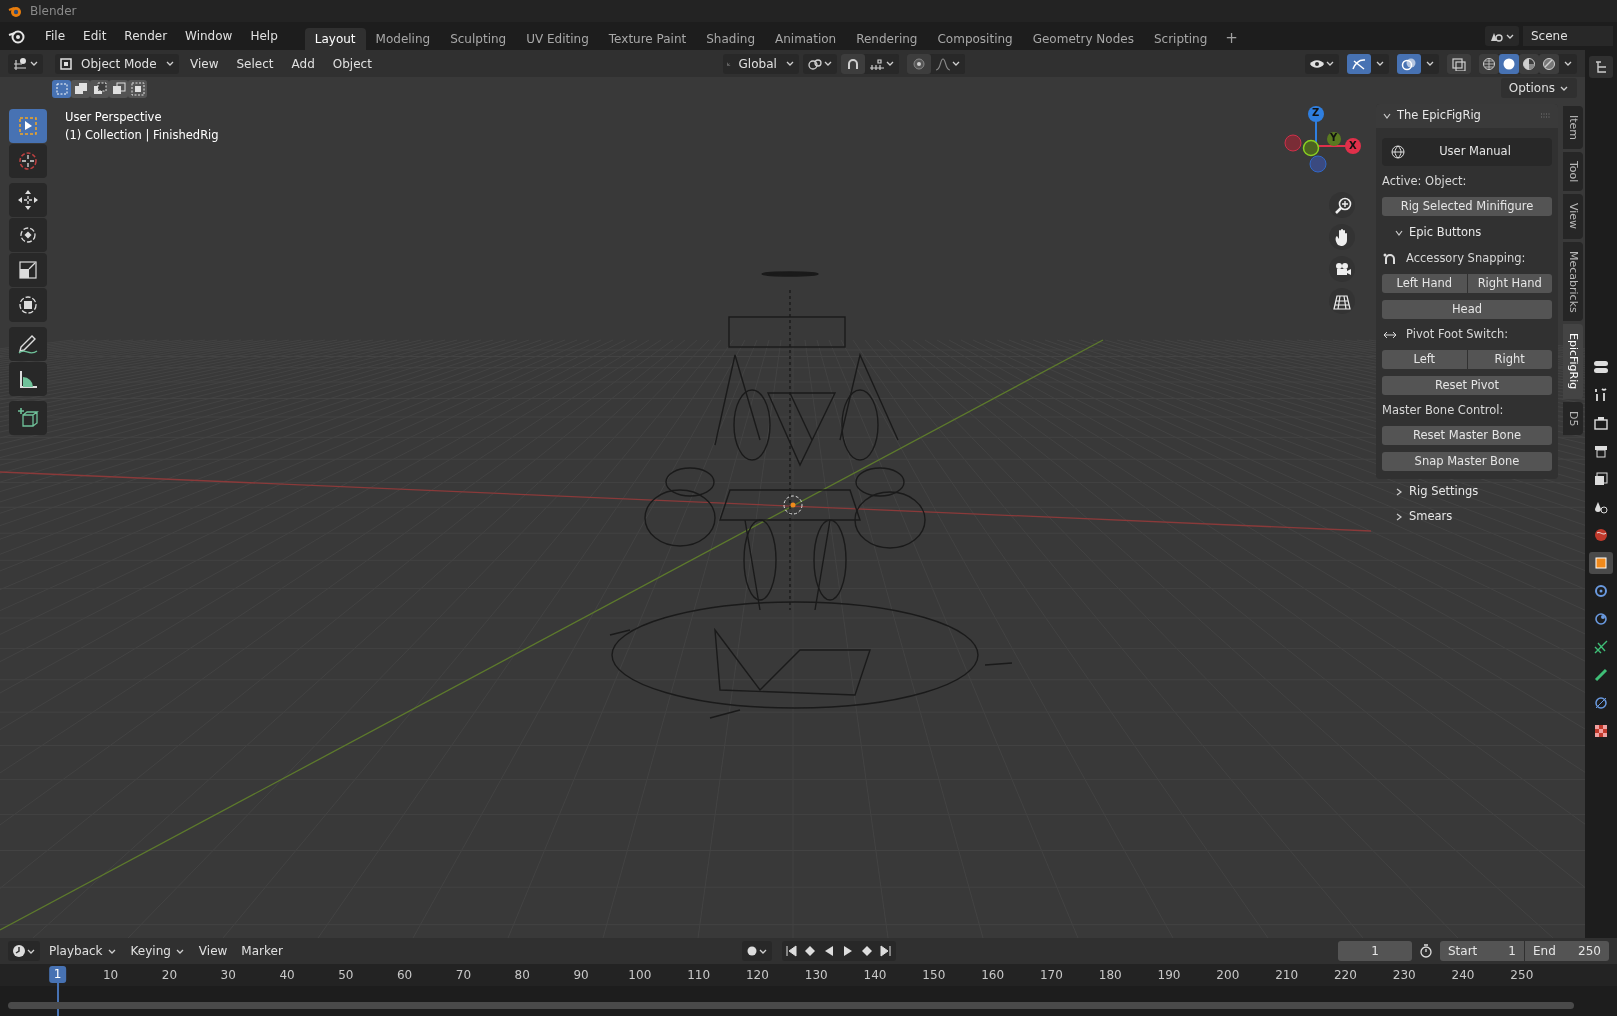 The height and width of the screenshot is (1016, 1617). I want to click on bone-constraint-icon, so click(1601, 703).